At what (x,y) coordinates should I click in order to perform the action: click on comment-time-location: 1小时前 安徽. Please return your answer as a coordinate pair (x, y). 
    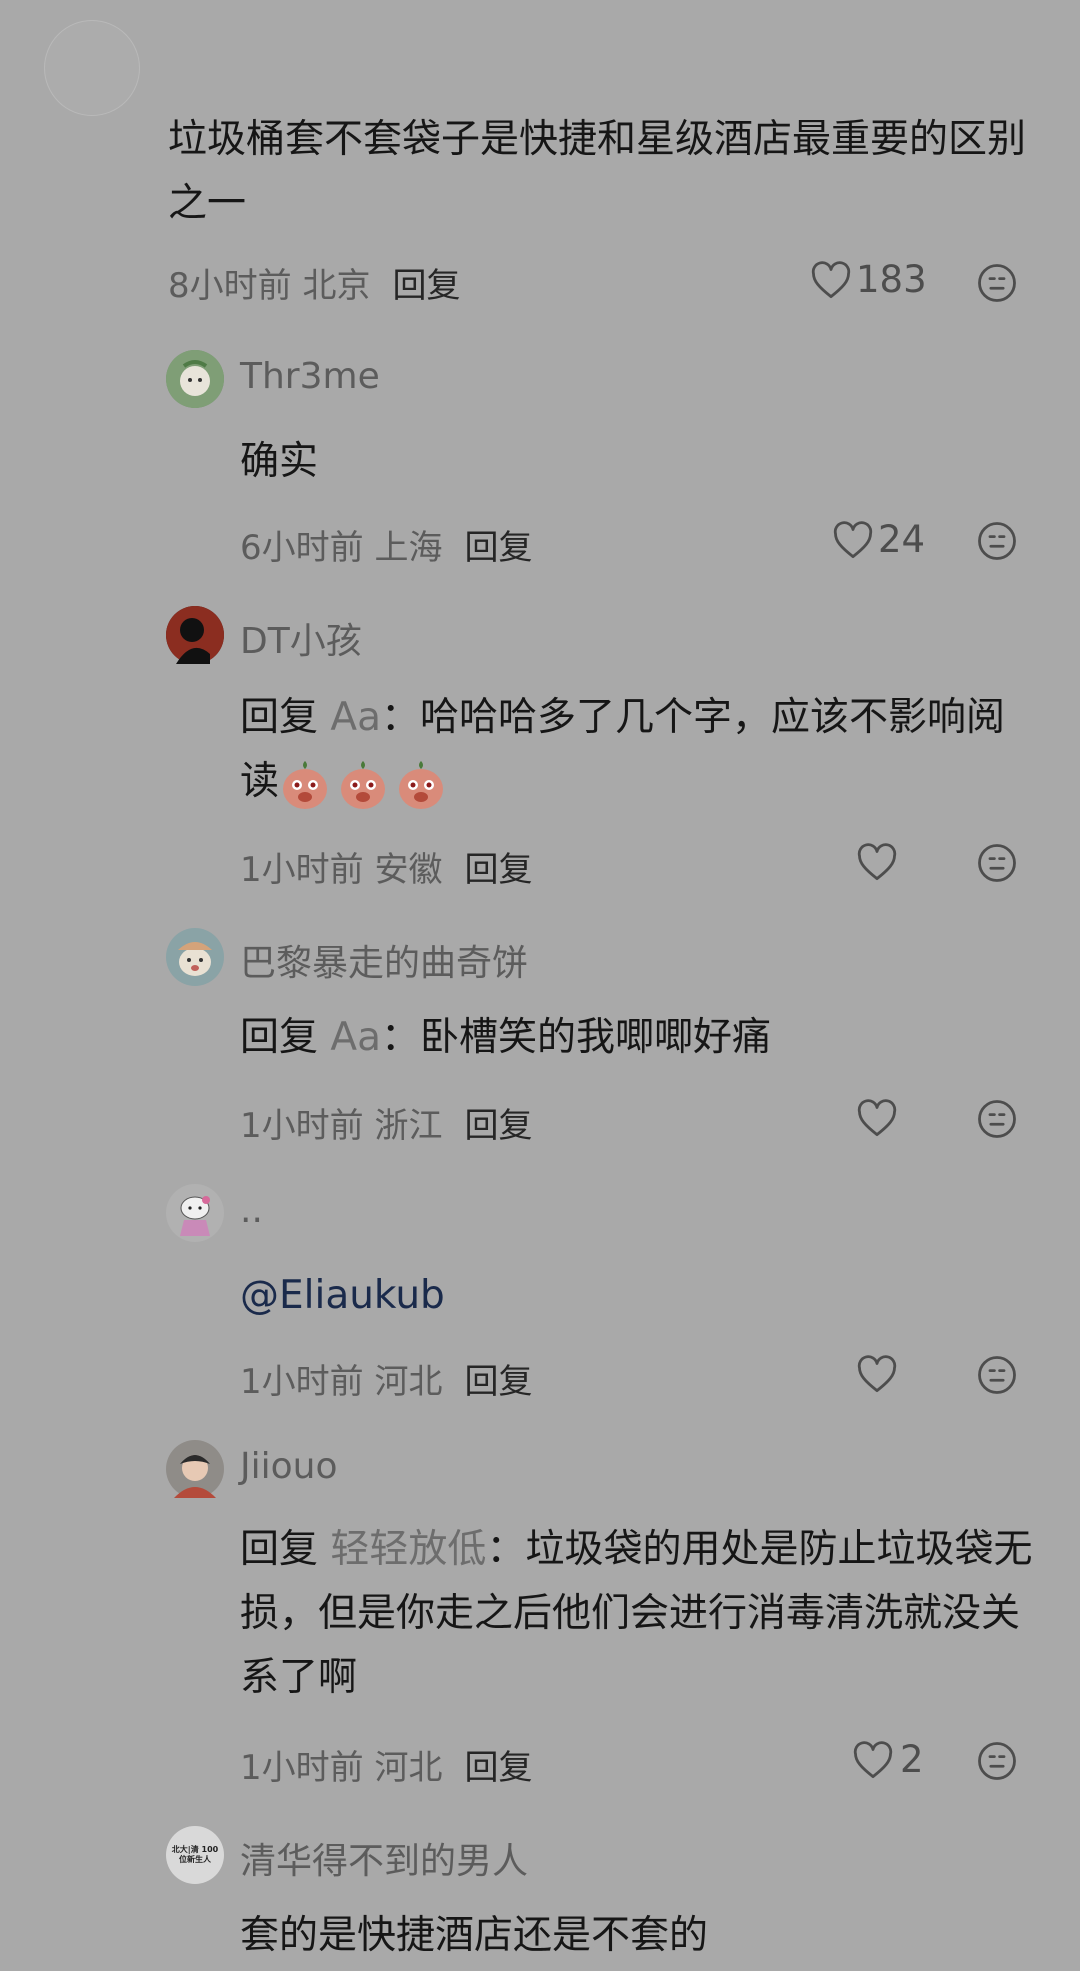
    Looking at the image, I should click on (341, 870).